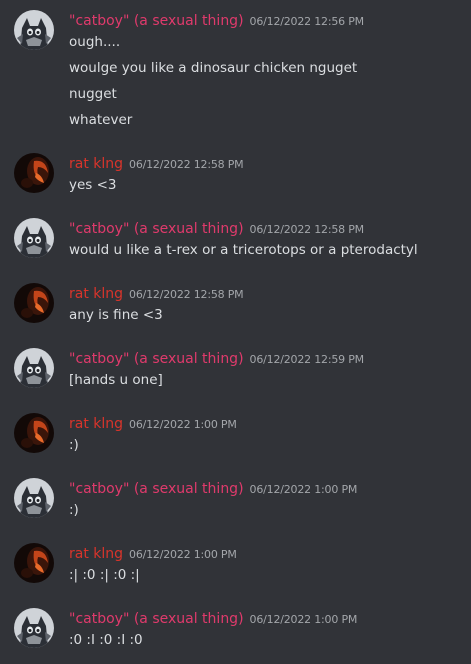 This screenshot has height=664, width=471. What do you see at coordinates (307, 359) in the screenshot?
I see `timestamp: 06/12/2022 12:59 PM` at bounding box center [307, 359].